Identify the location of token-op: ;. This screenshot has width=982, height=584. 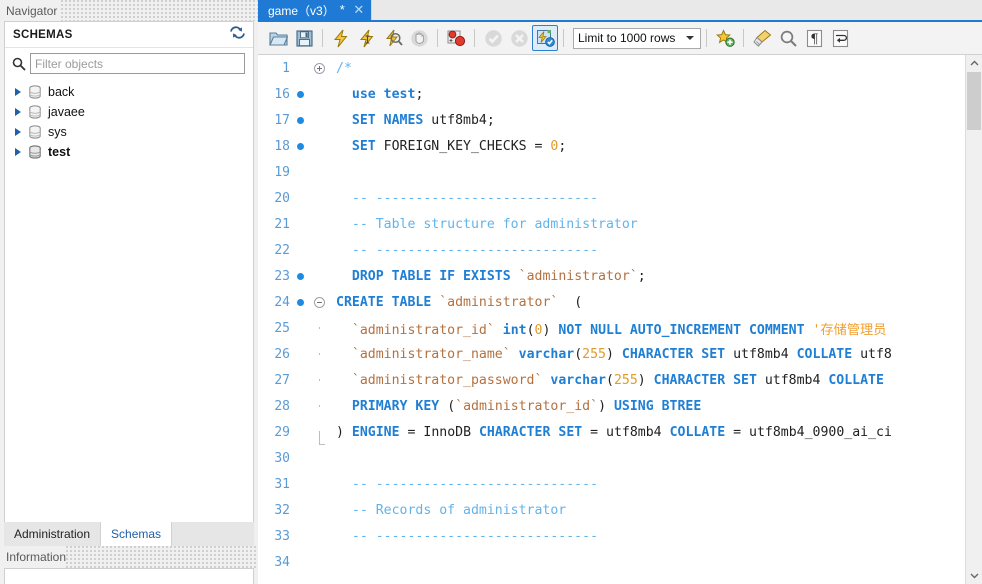
(419, 94).